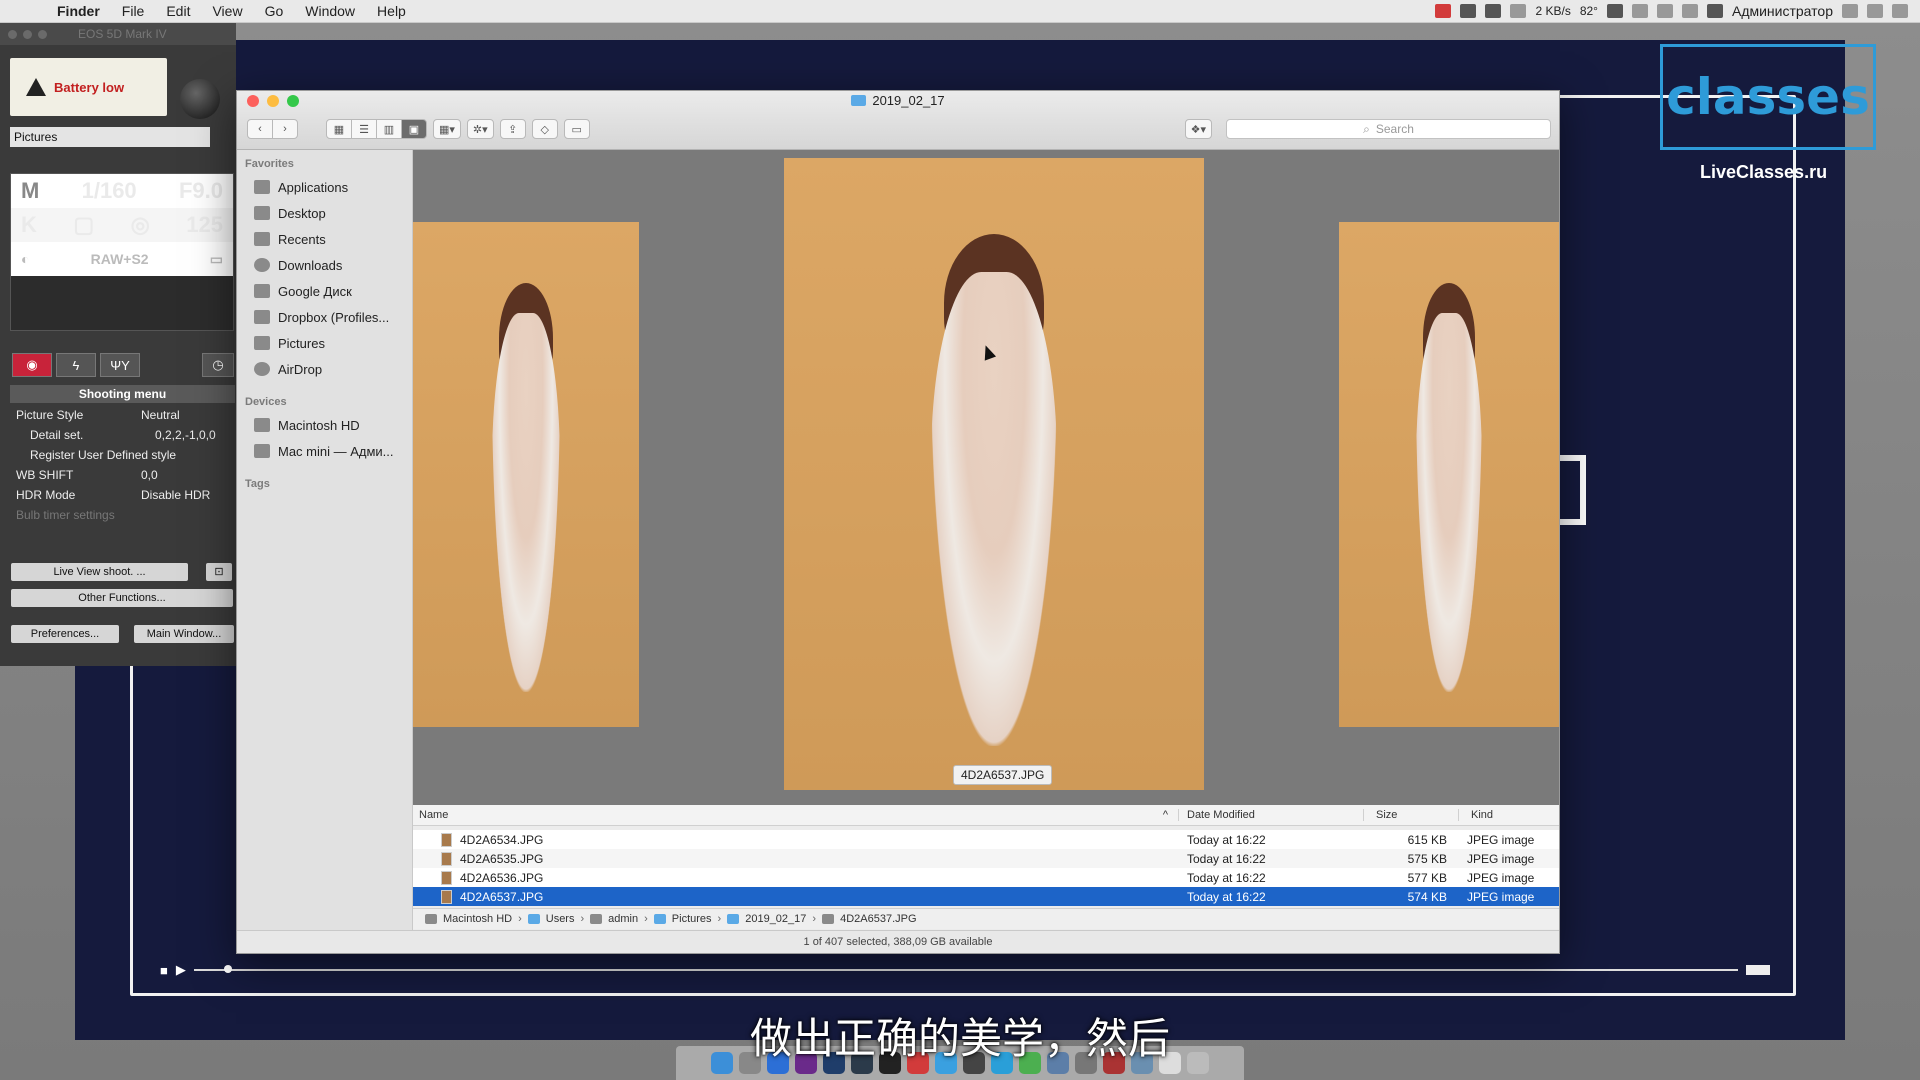  Describe the element at coordinates (219, 572) in the screenshot. I see `live-view-icon: ⊡` at that location.